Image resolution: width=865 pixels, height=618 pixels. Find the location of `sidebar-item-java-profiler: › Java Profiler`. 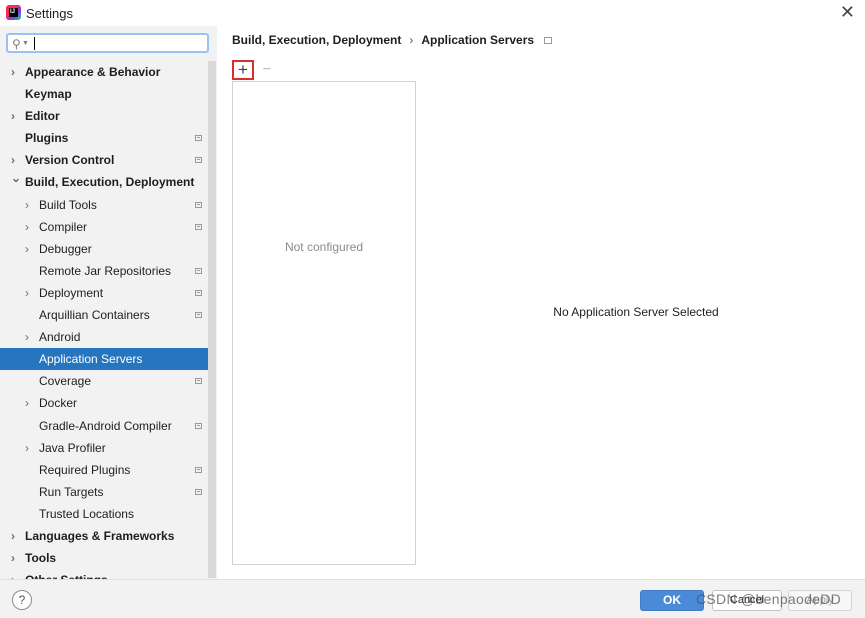

sidebar-item-java-profiler: › Java Profiler is located at coordinates (104, 448).